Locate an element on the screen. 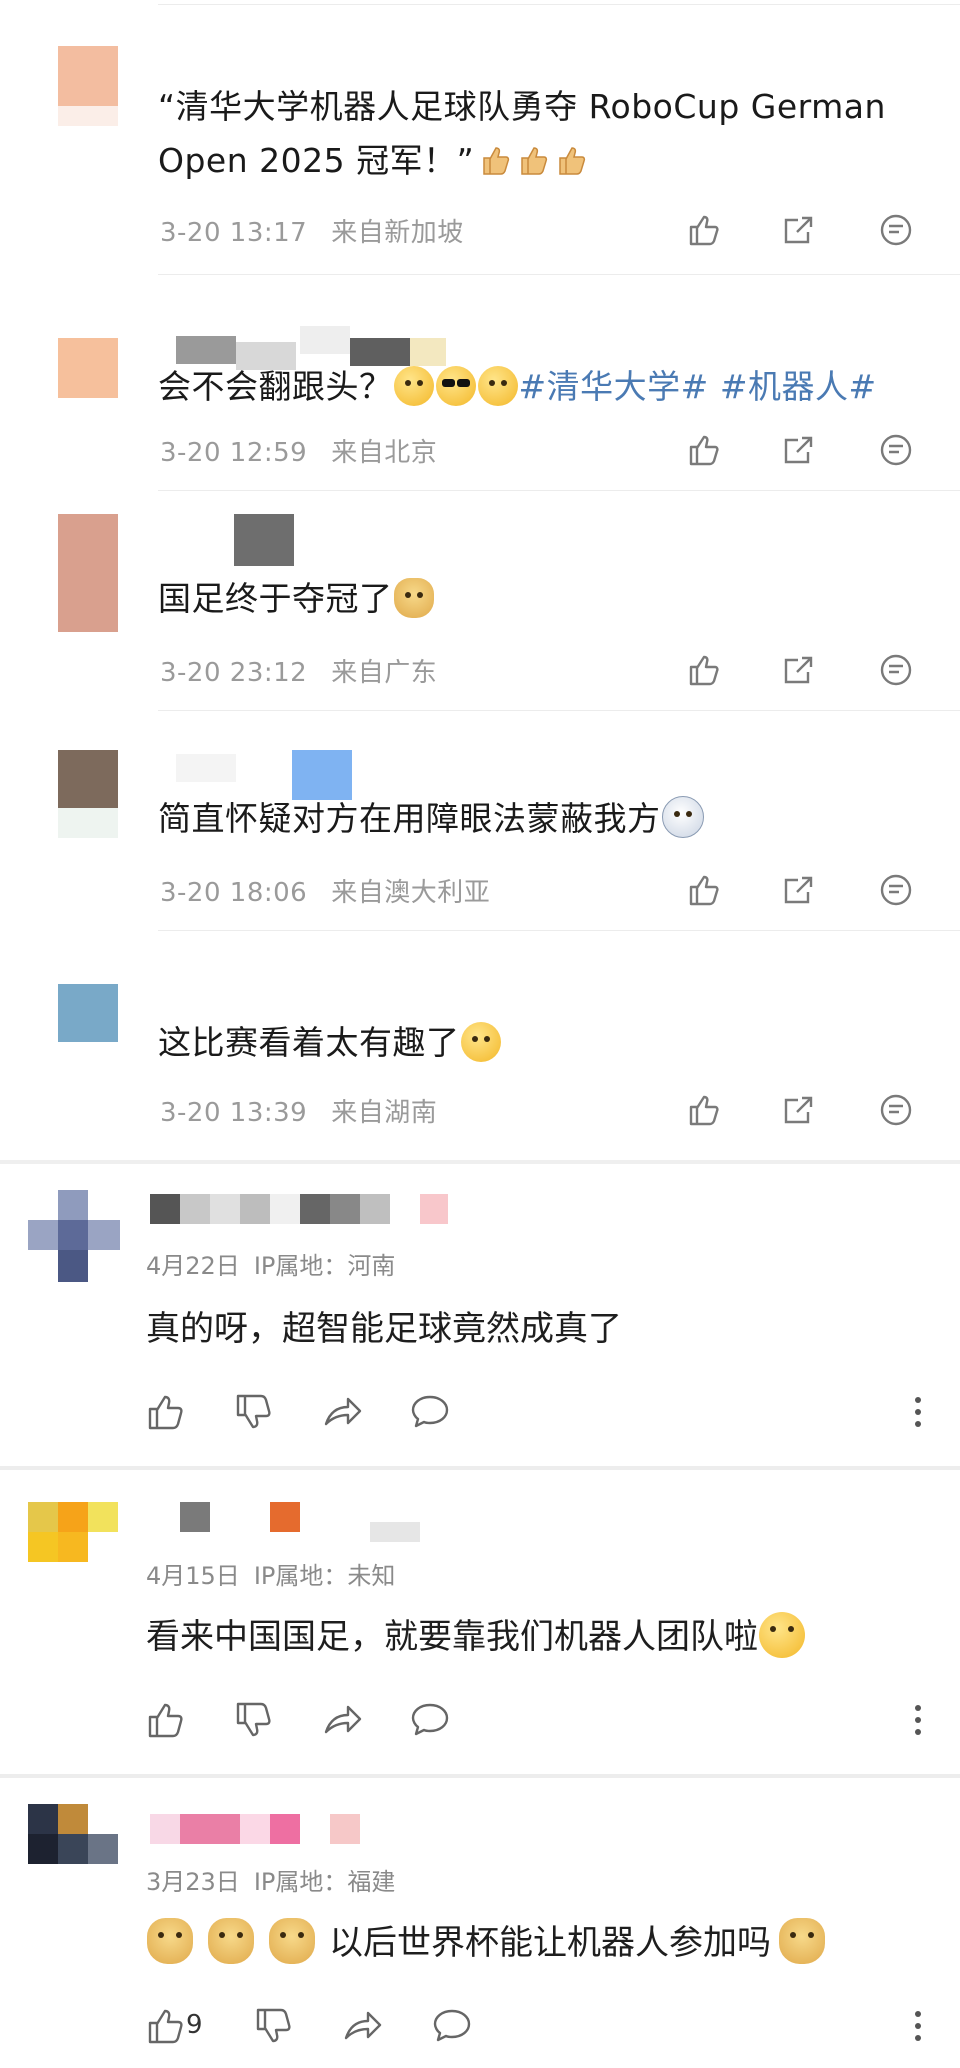  cool-emoji is located at coordinates (455, 386).